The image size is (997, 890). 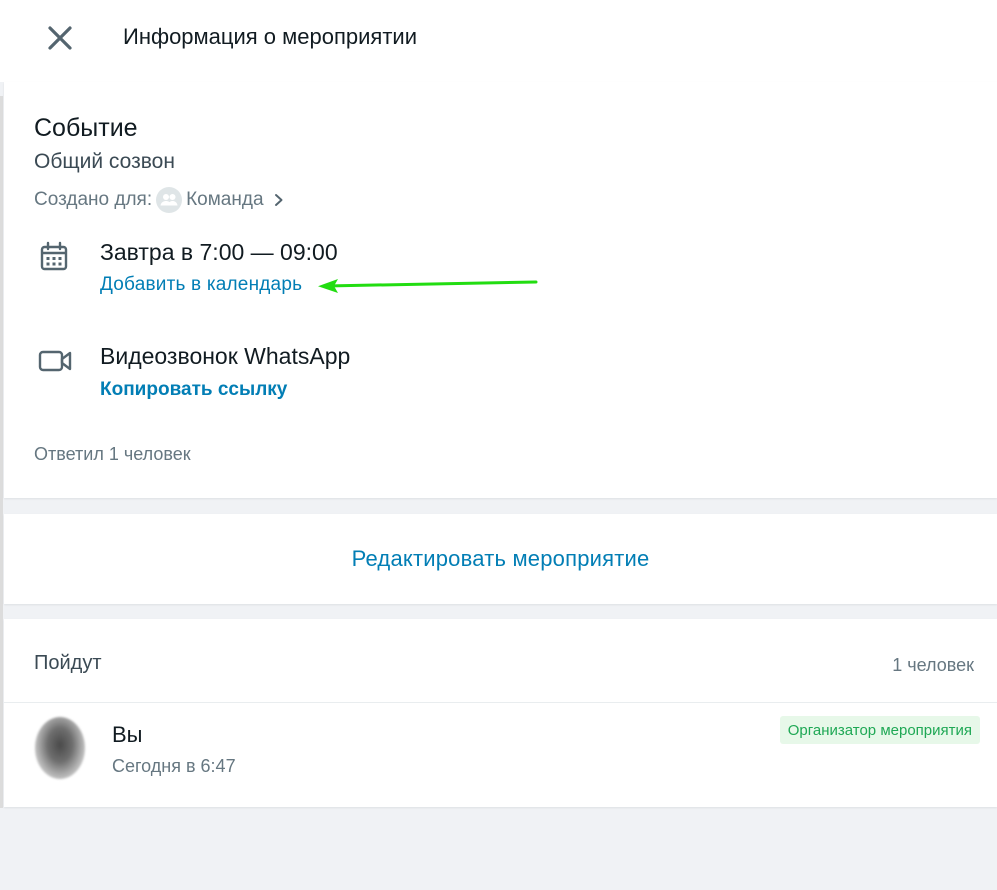 I want to click on call-type: Видеозвонок WhatsApp, so click(x=225, y=356).